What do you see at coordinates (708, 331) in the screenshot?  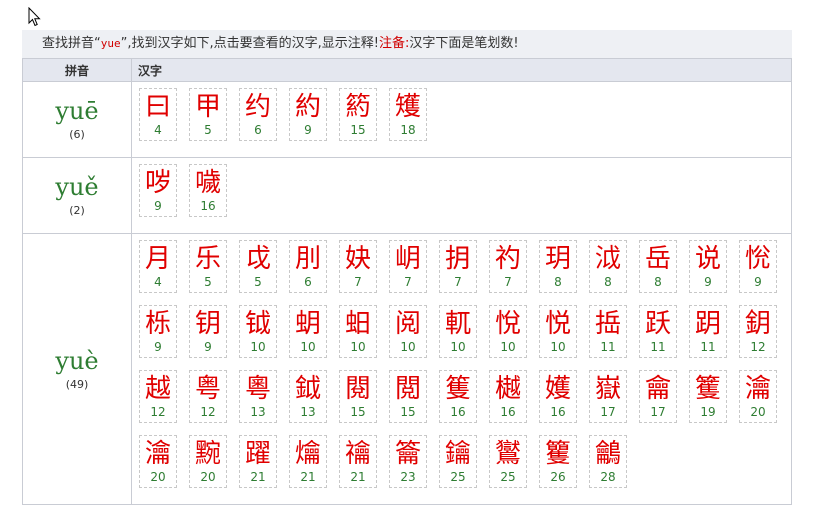 I see `hanzi-link: 跀 11` at bounding box center [708, 331].